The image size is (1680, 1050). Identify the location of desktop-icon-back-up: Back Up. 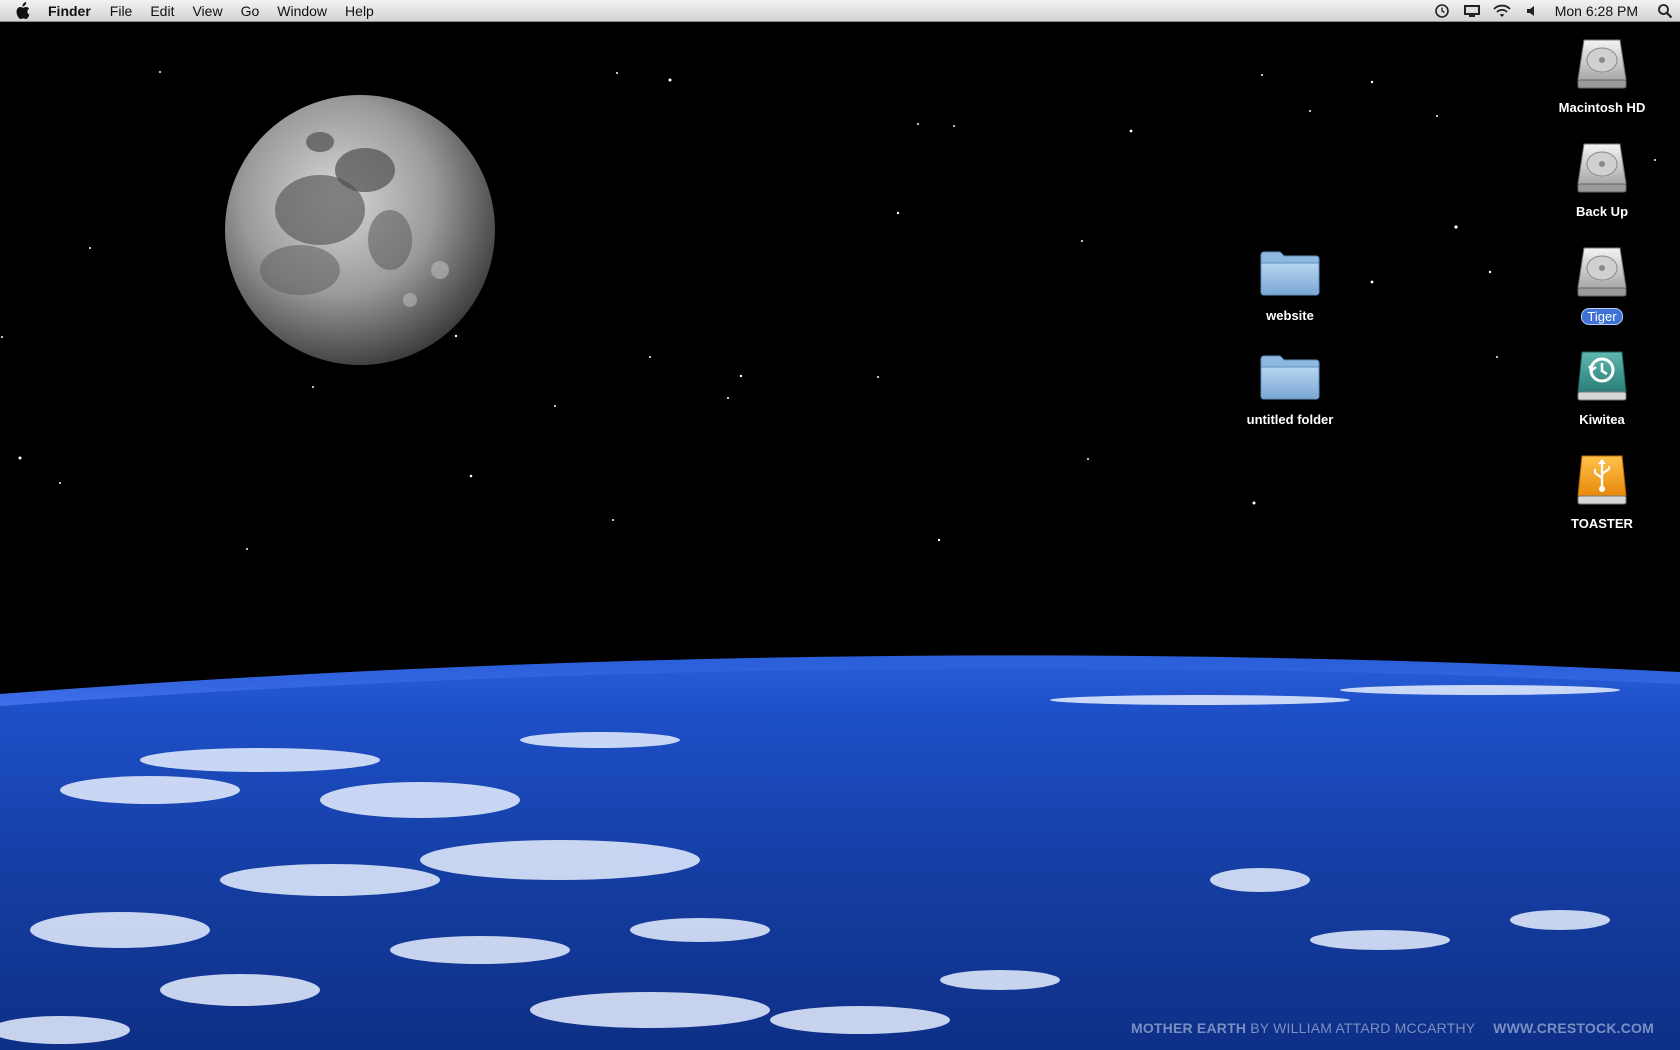
(1602, 177).